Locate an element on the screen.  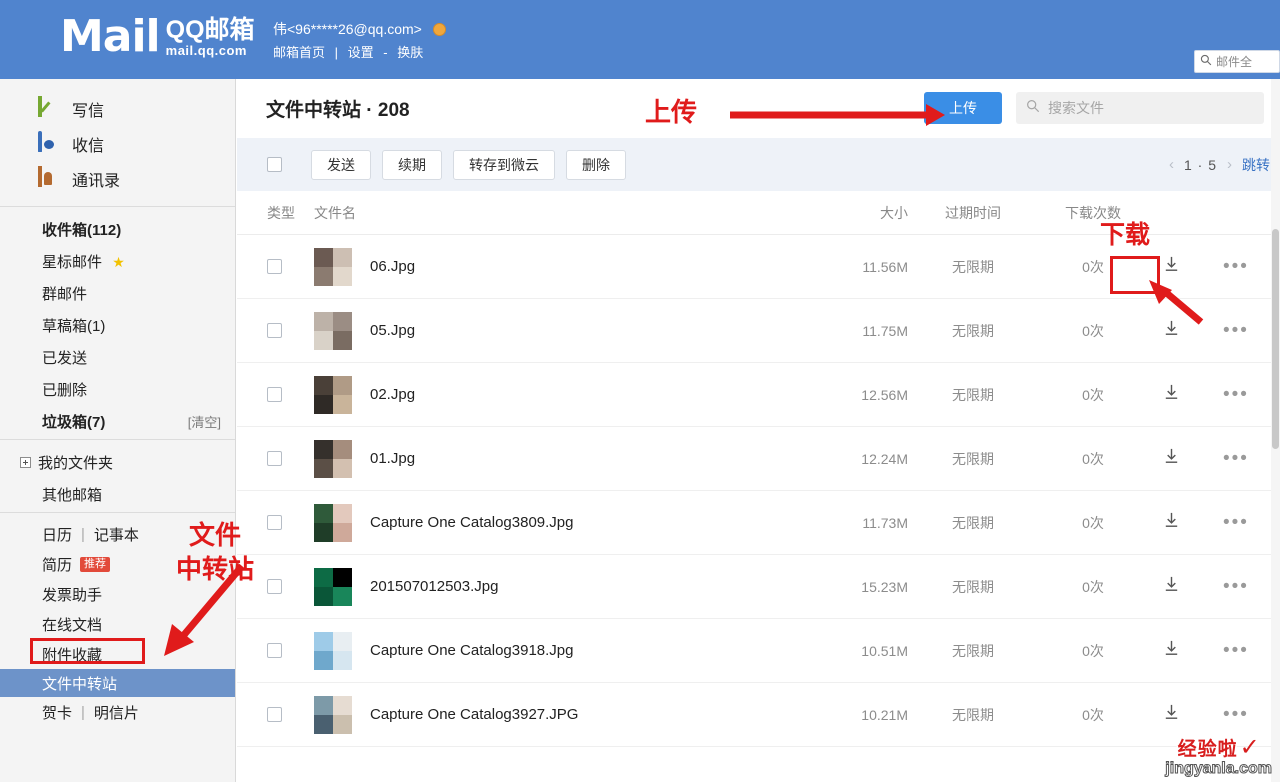
file-size: 15.23M is located at coordinates (884, 586).